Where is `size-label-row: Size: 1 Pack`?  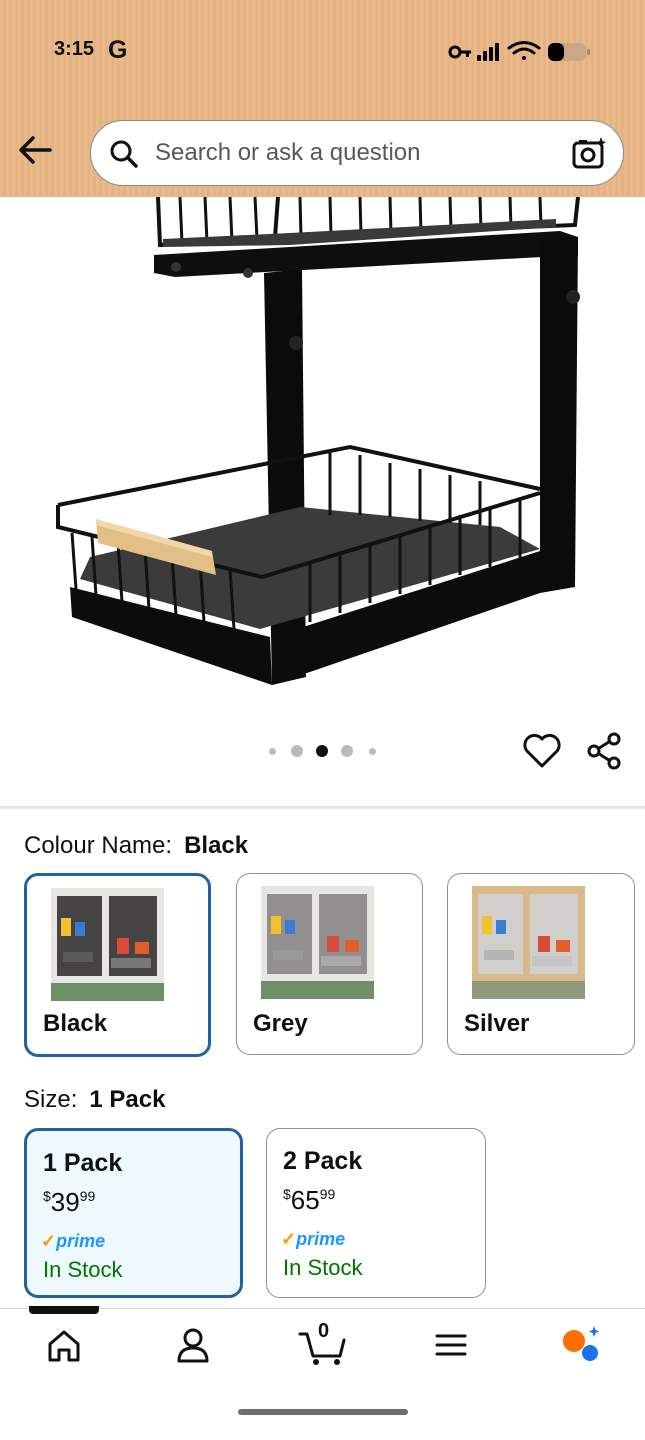 size-label-row: Size: 1 Pack is located at coordinates (94, 1100).